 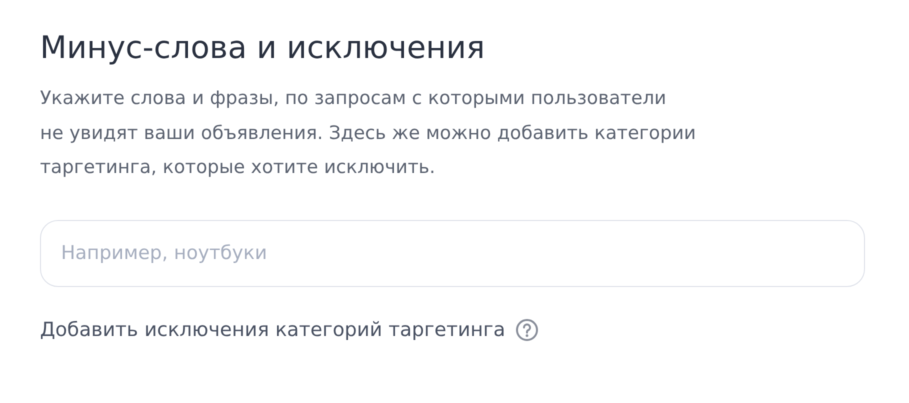 What do you see at coordinates (452, 253) in the screenshot?
I see `input-field: Например, ноутбуки` at bounding box center [452, 253].